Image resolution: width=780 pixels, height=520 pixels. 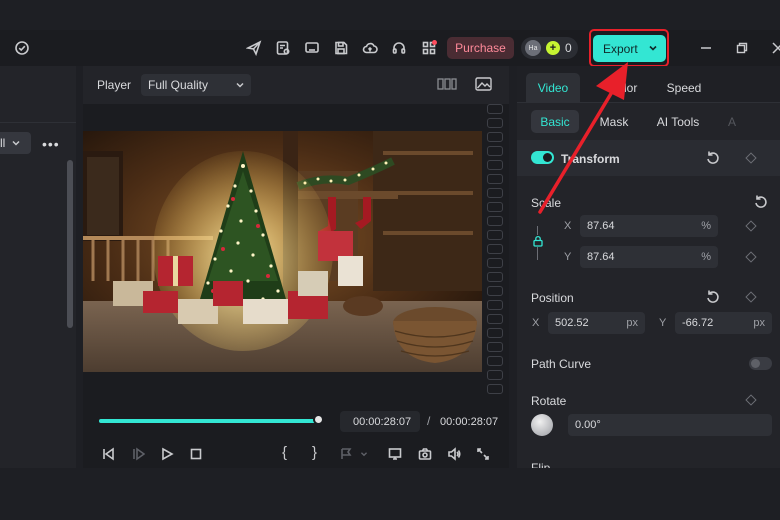 I want to click on image-icon, so click(x=484, y=84).